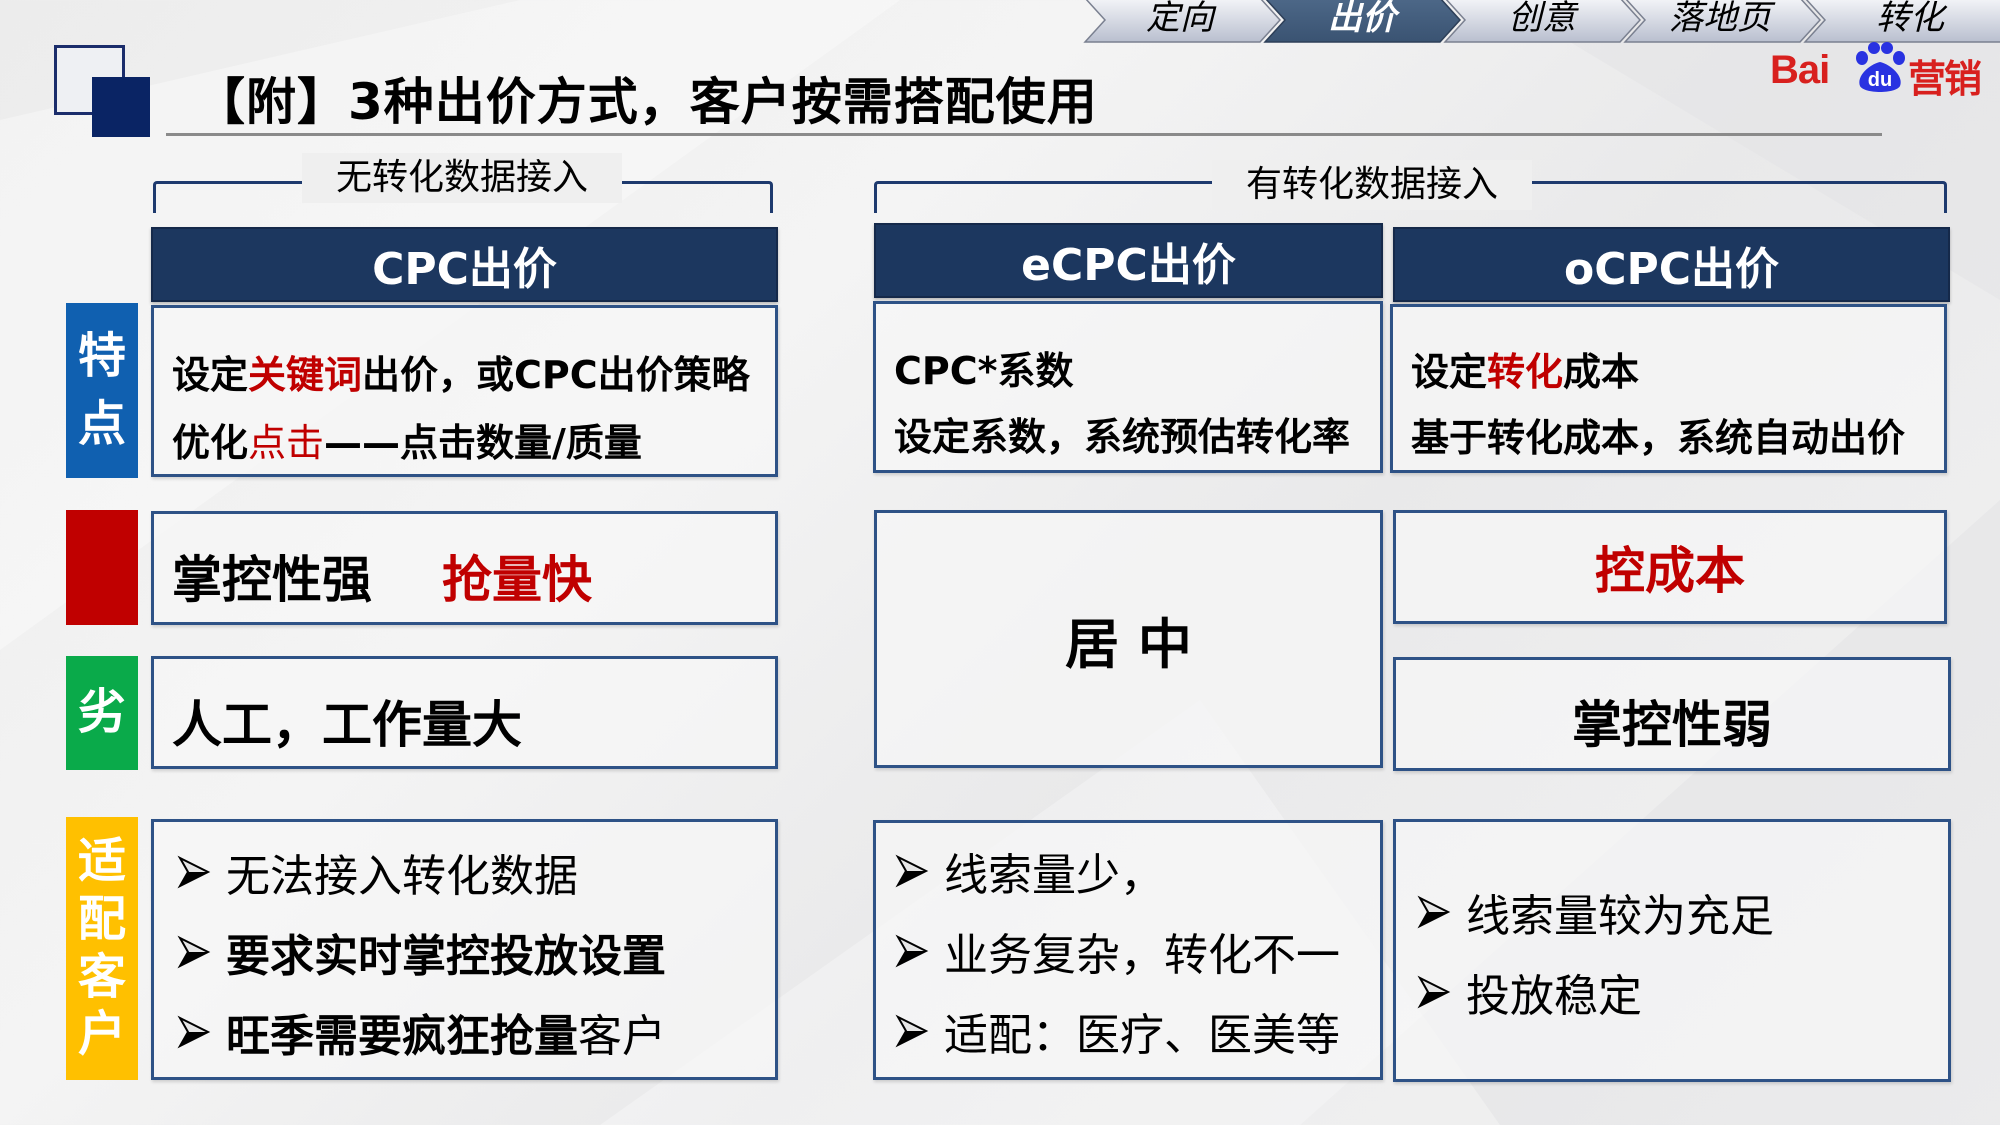 This screenshot has width=2000, height=1125. I want to click on ocpc-feature-line-1: 设定转化成本, so click(1525, 368).